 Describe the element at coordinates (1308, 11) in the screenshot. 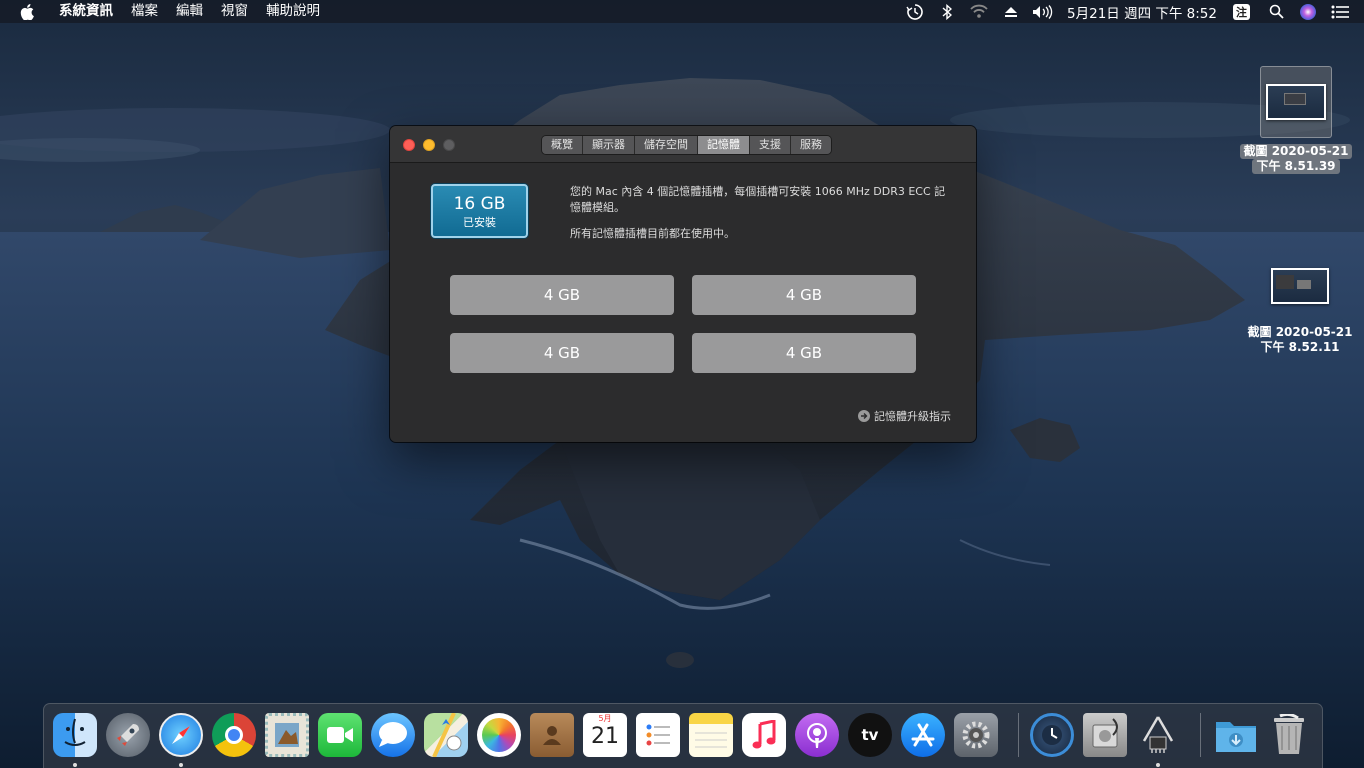

I see `siri-icon` at that location.